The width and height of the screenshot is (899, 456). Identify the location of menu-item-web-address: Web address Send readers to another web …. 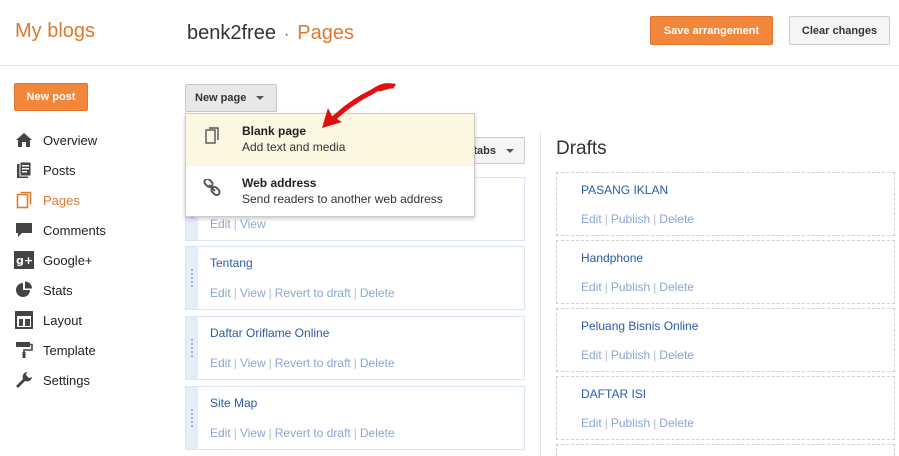
(330, 192).